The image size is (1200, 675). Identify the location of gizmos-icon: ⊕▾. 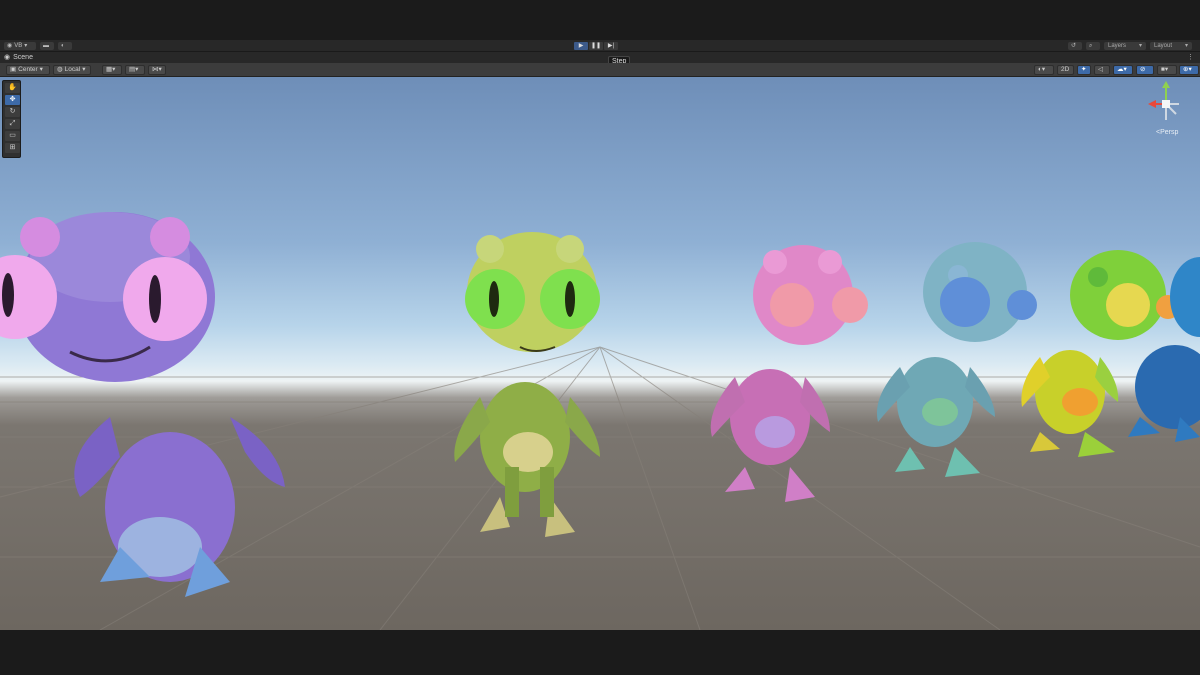
(1187, 69).